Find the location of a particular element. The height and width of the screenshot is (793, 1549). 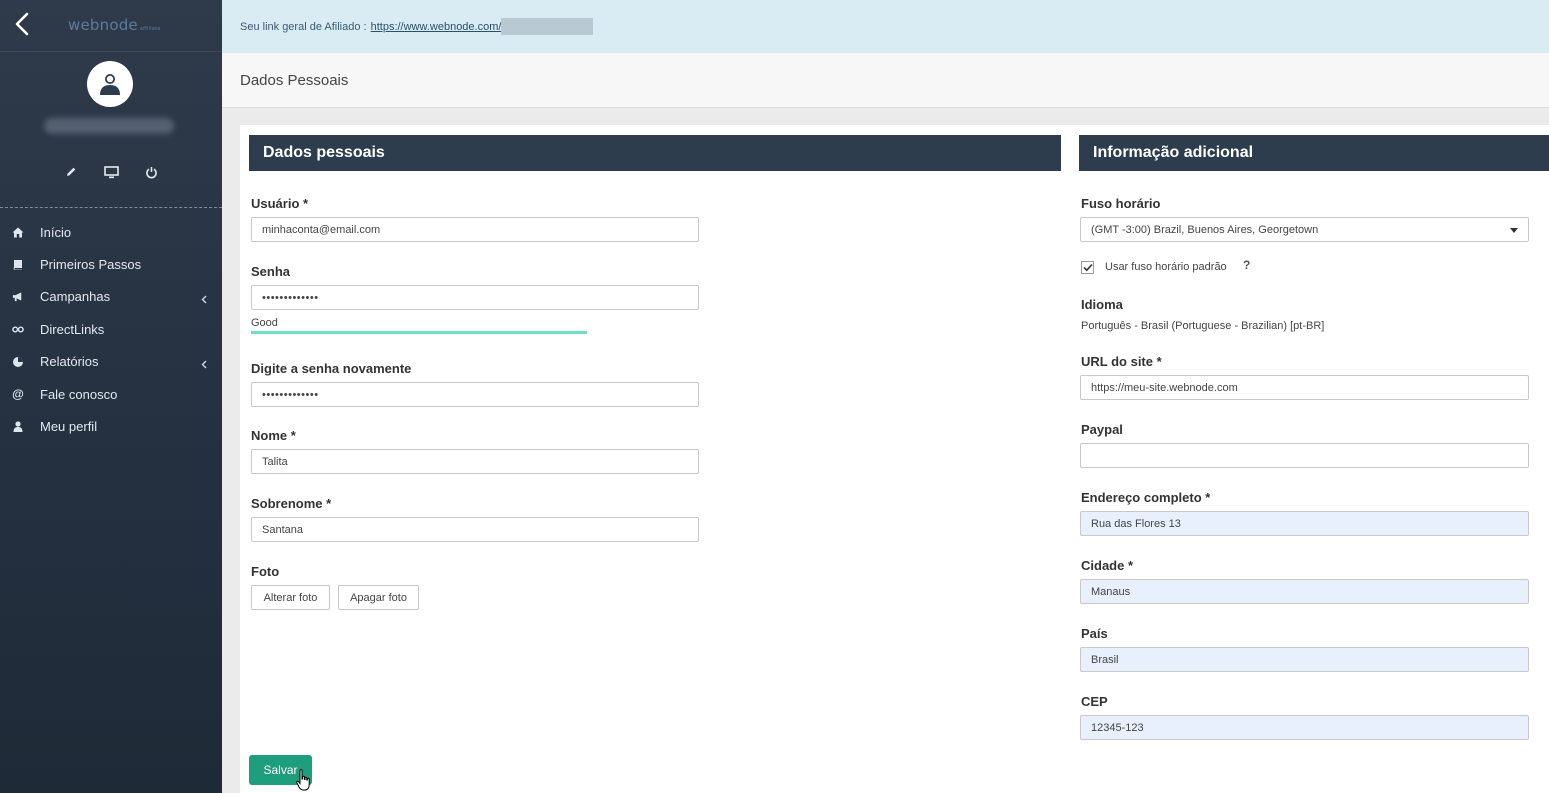

sidebar-item-label: Meu perfil is located at coordinates (69, 427).